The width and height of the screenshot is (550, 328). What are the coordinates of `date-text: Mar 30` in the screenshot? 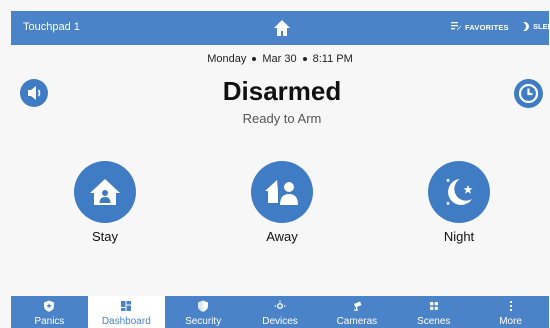 It's located at (279, 59).